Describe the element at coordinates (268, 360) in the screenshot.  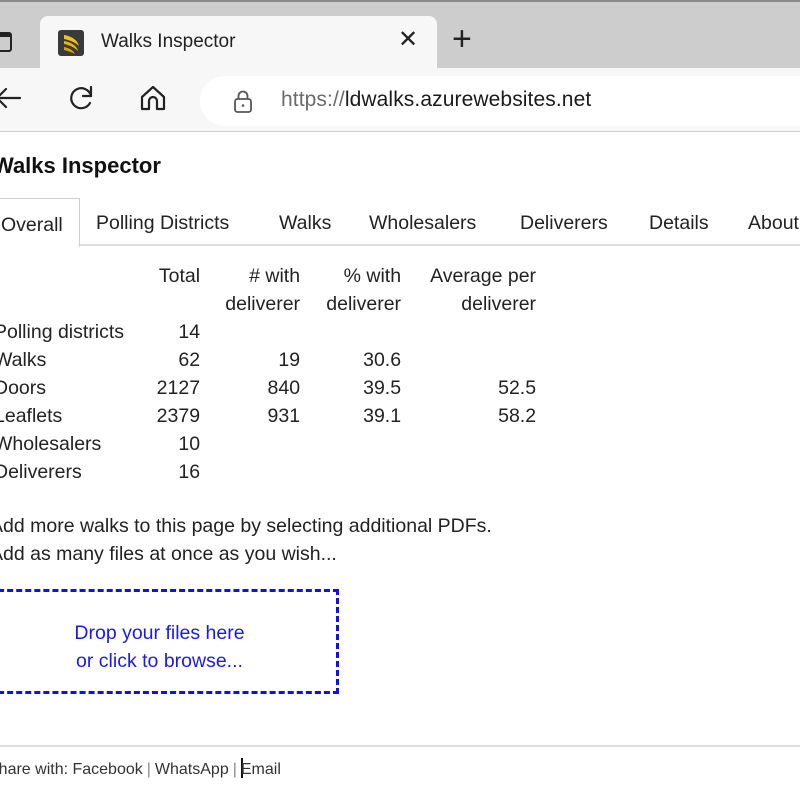
I see `table-row: Walks 62 19 30.6` at that location.